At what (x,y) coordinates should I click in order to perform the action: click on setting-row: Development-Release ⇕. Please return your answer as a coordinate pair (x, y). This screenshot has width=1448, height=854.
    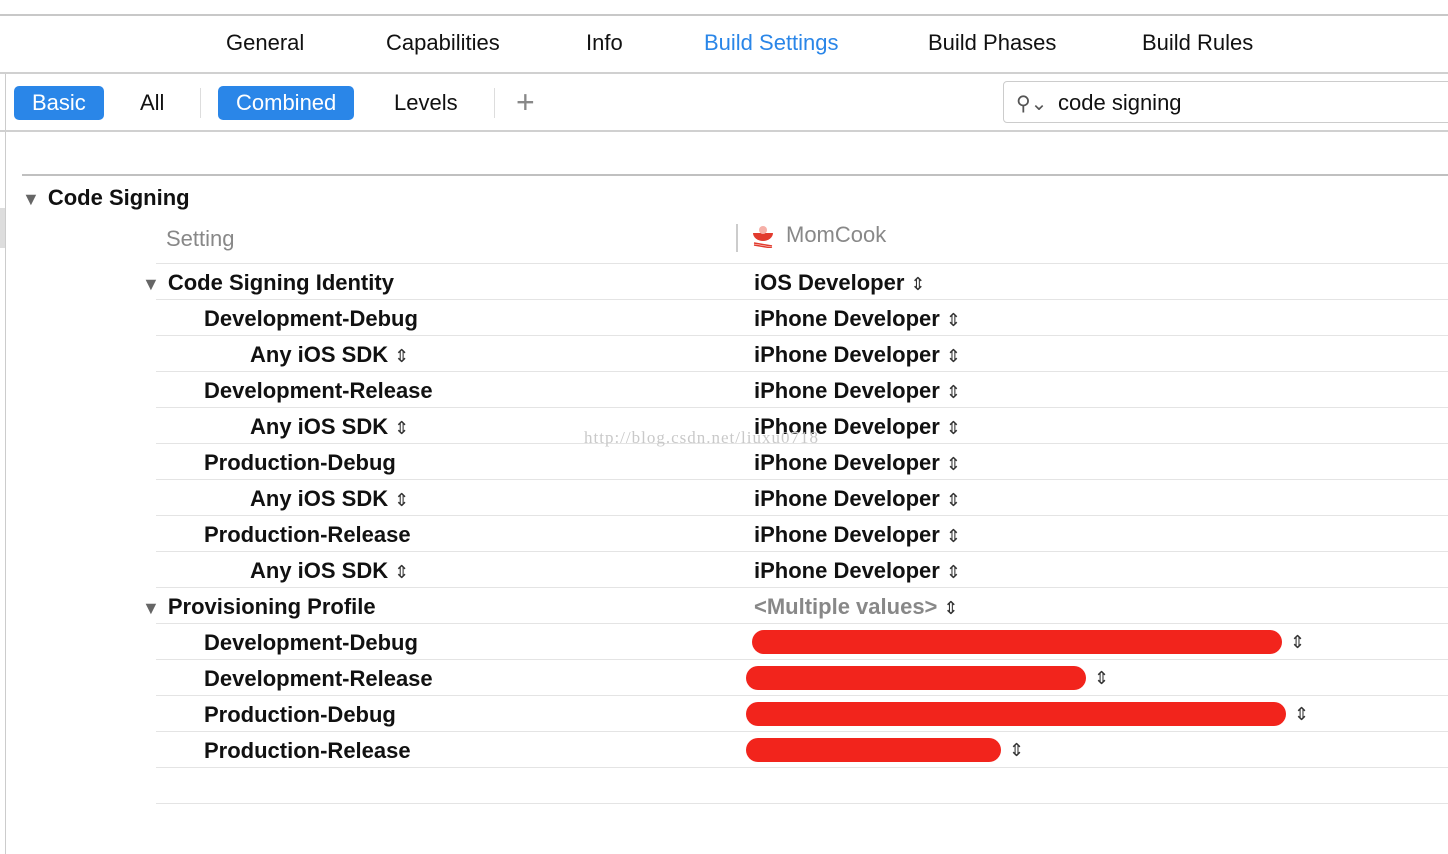
    Looking at the image, I should click on (802, 677).